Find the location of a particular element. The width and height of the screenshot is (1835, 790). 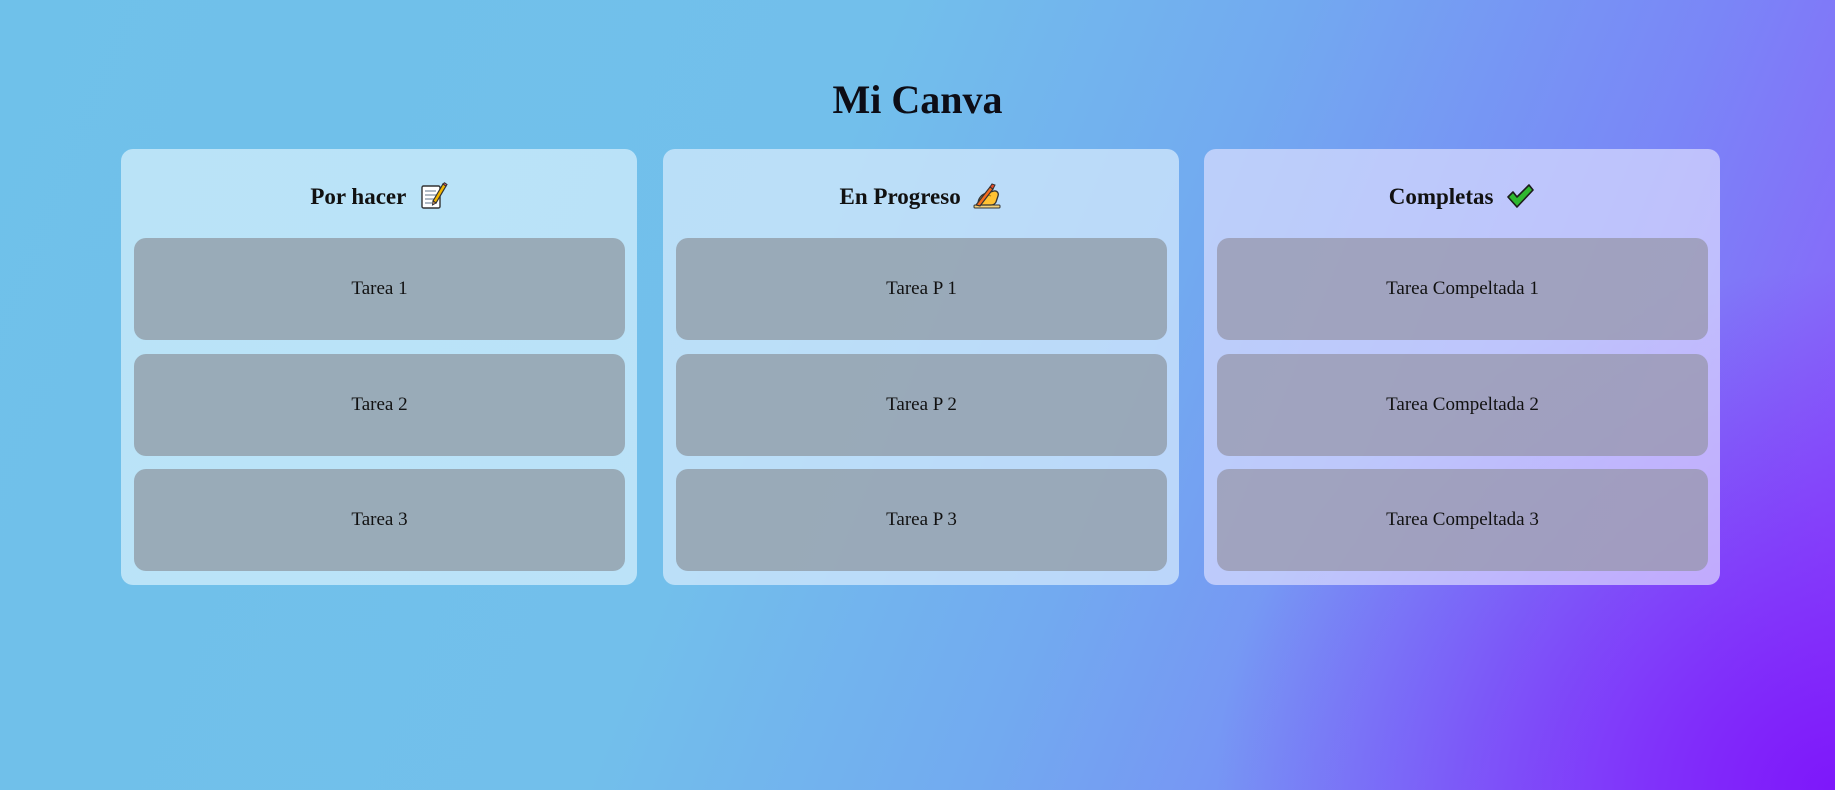

task-card: Tarea 1 is located at coordinates (379, 289).